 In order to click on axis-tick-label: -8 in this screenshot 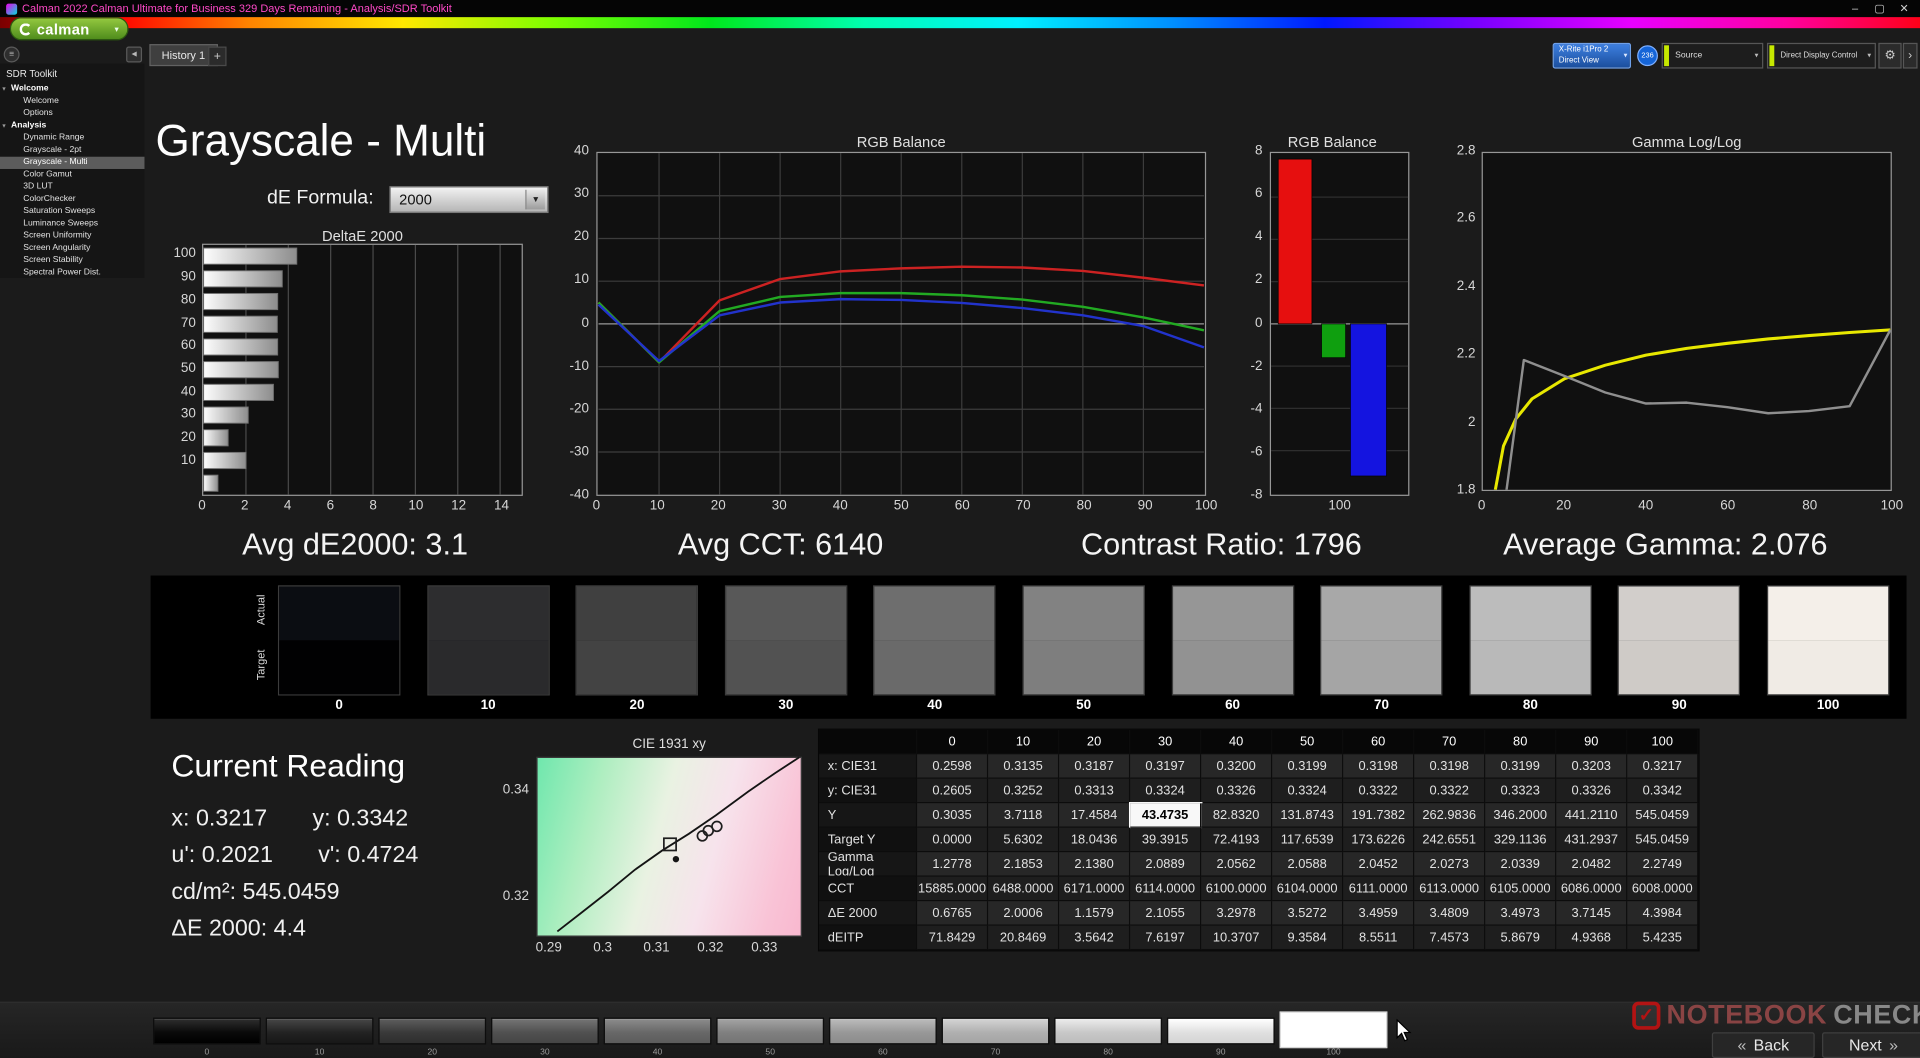, I will do `click(1256, 495)`.